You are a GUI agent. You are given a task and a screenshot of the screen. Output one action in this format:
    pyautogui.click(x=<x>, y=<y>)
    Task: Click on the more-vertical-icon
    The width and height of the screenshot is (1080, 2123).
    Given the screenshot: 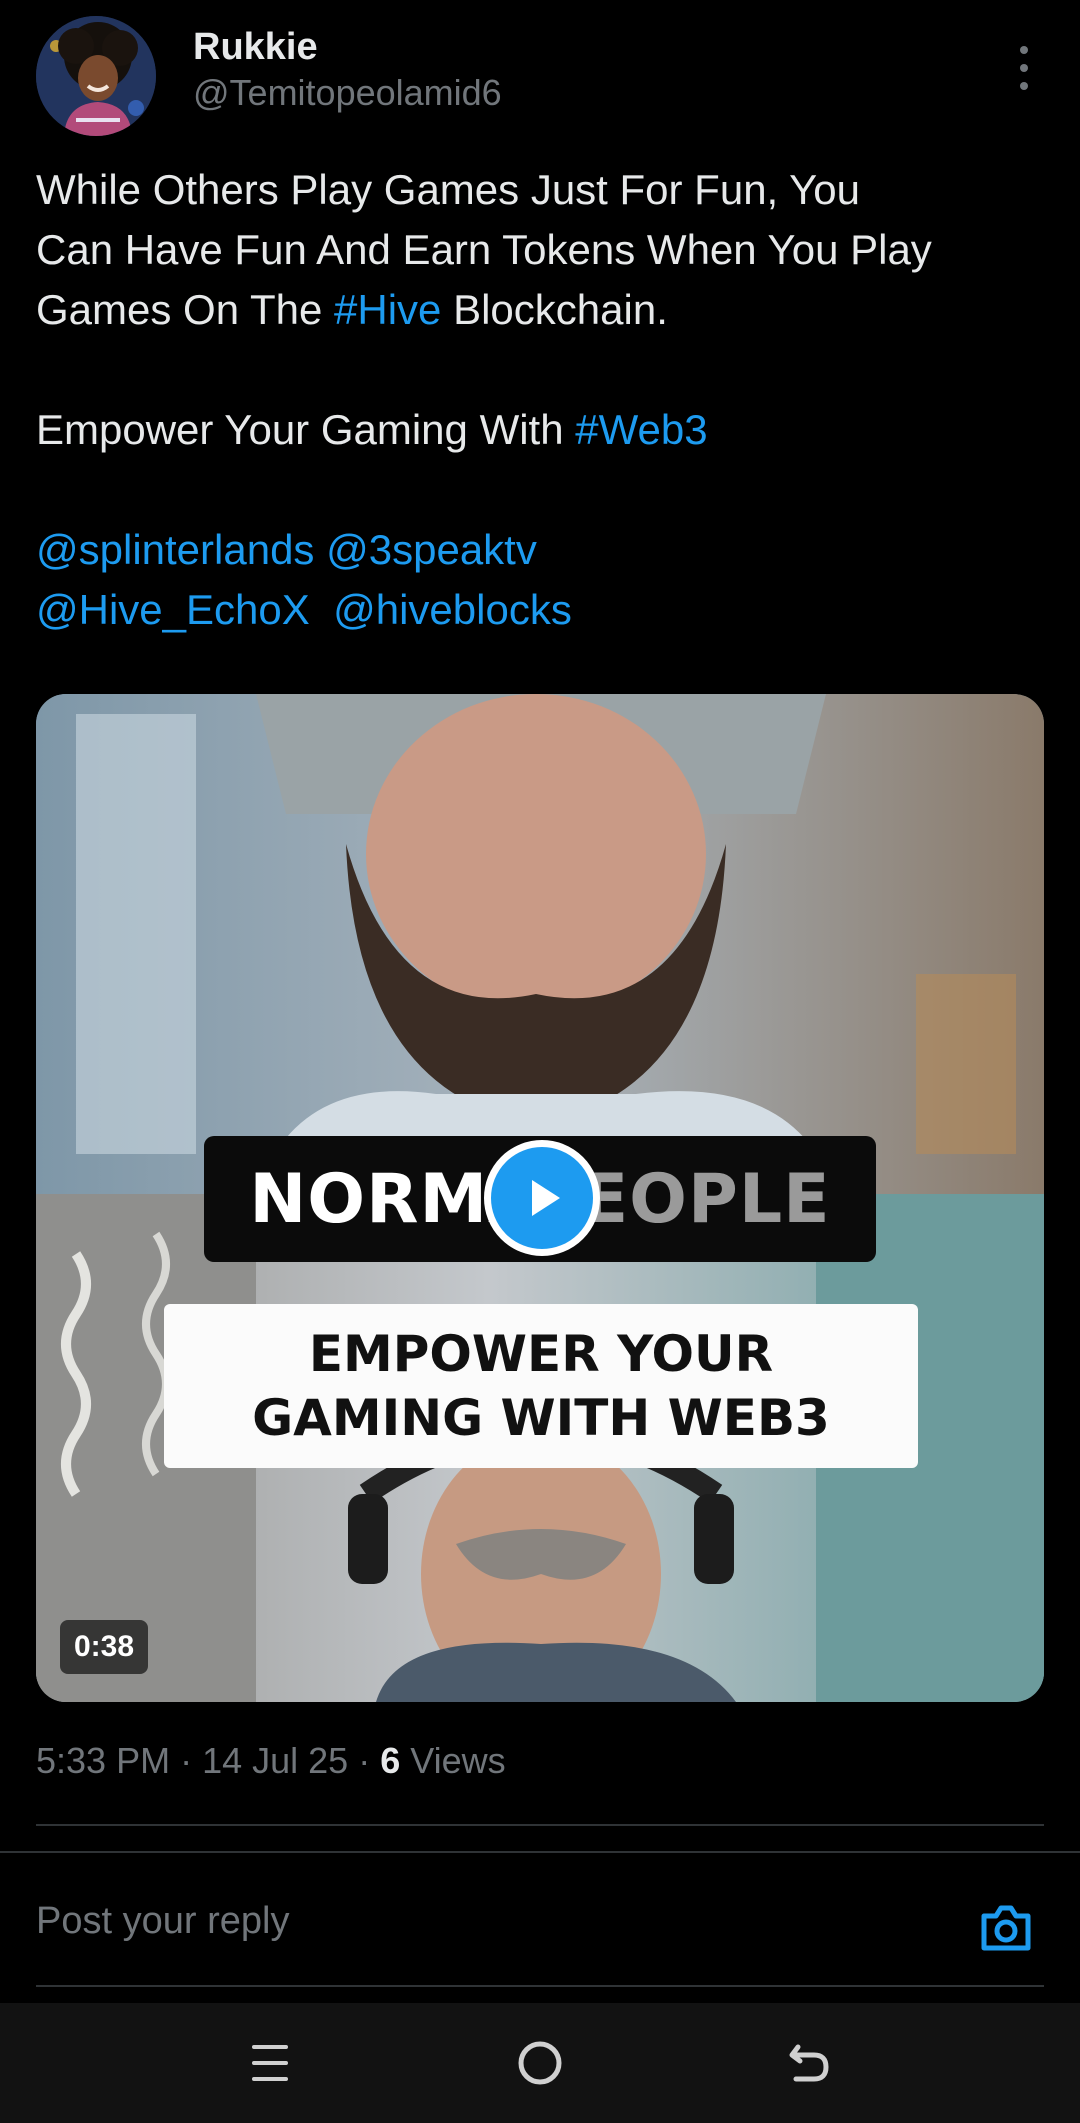 What is the action you would take?
    pyautogui.click(x=1024, y=68)
    